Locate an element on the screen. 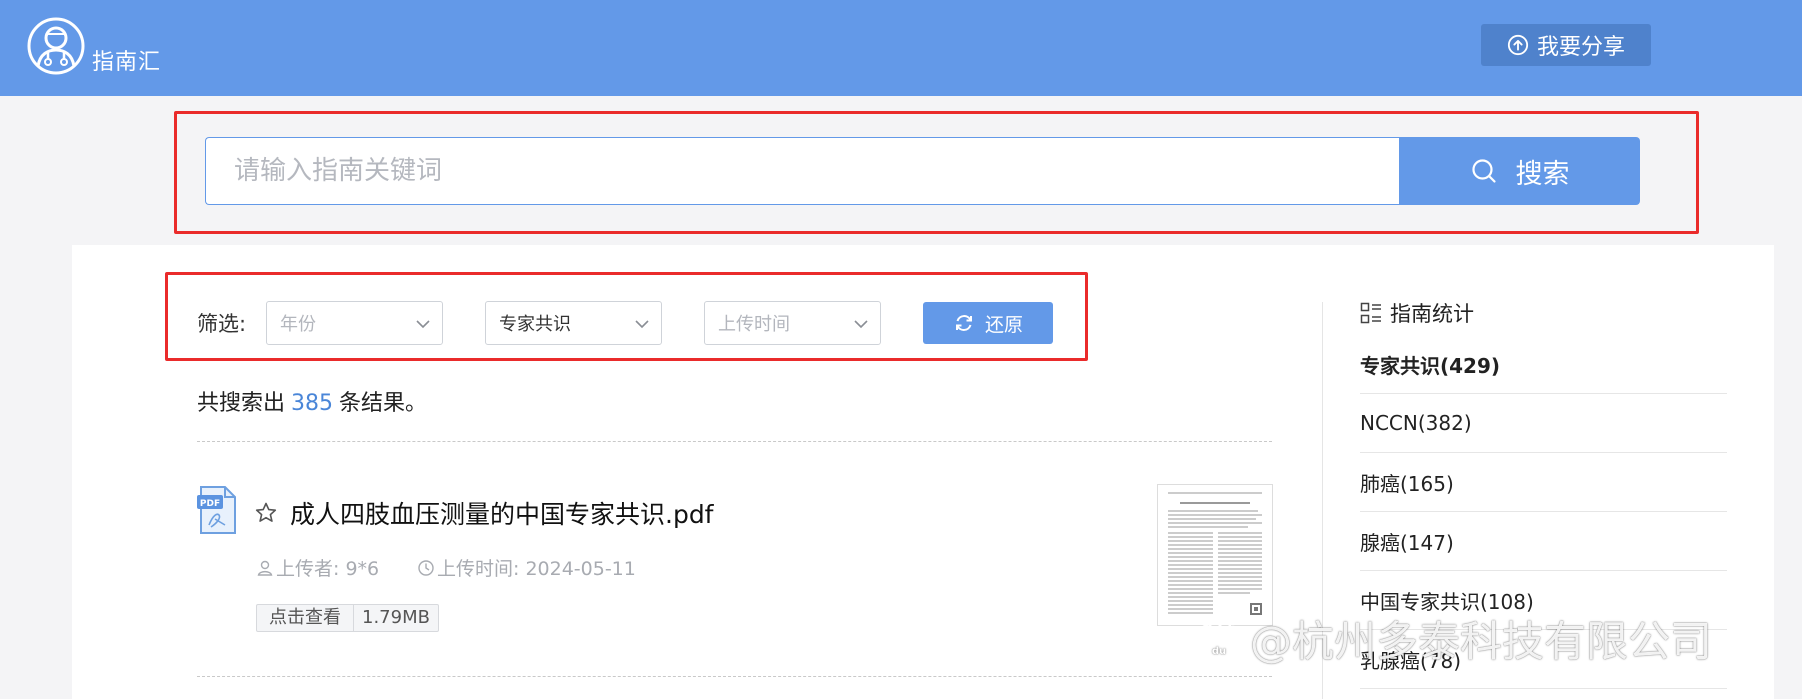 The image size is (1802, 699). filter-row: 筛选: 年份 专家共识 上传时间 还原 is located at coordinates (625, 323).